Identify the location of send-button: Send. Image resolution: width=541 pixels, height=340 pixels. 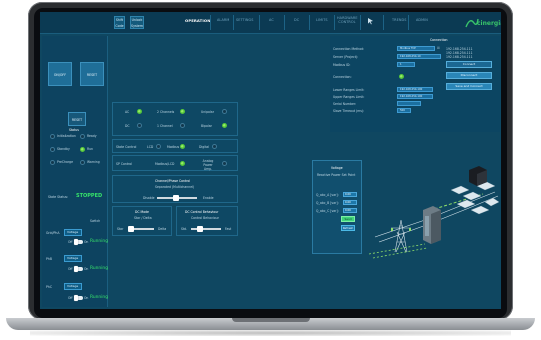
(348, 219).